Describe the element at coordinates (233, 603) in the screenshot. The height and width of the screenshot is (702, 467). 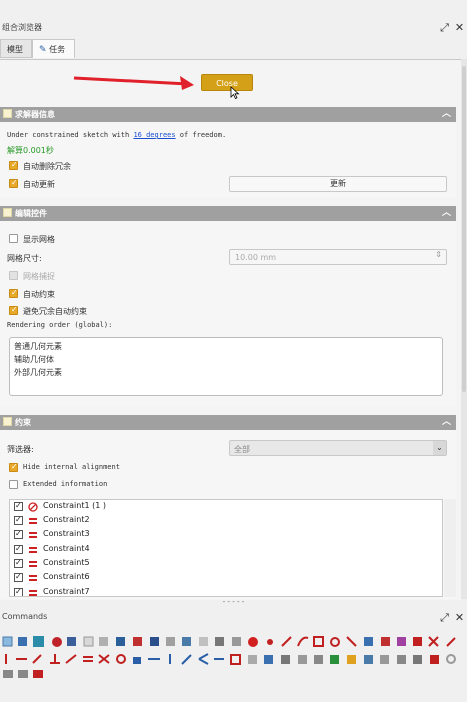
I see `splitter-handle: - - - - -` at that location.